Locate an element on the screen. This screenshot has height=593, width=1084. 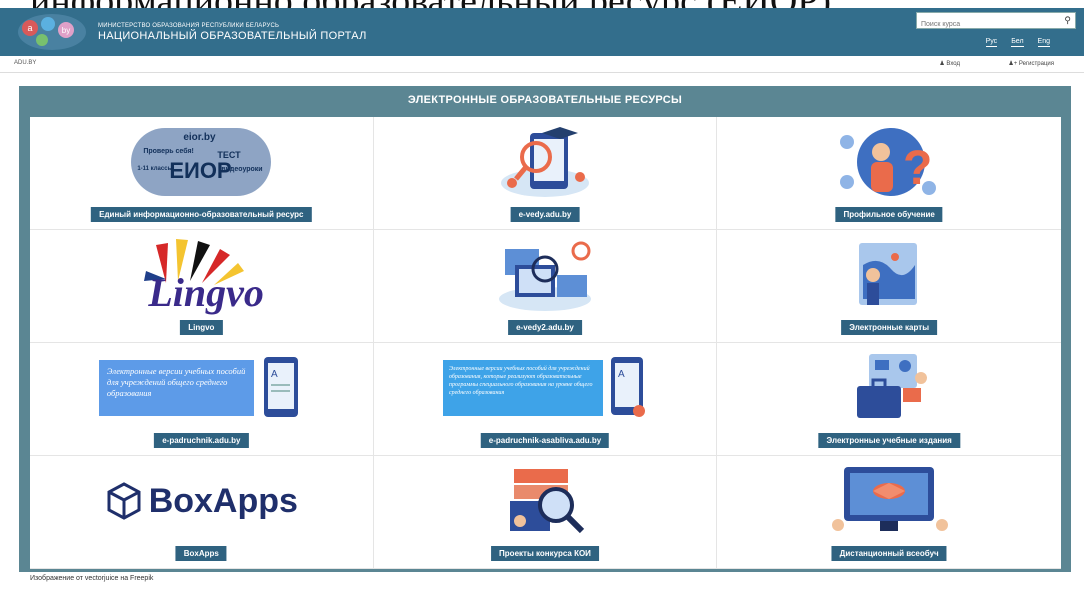
resource-card-distance-learning: Дистанционный всеобуч is located at coordinates (889, 512).